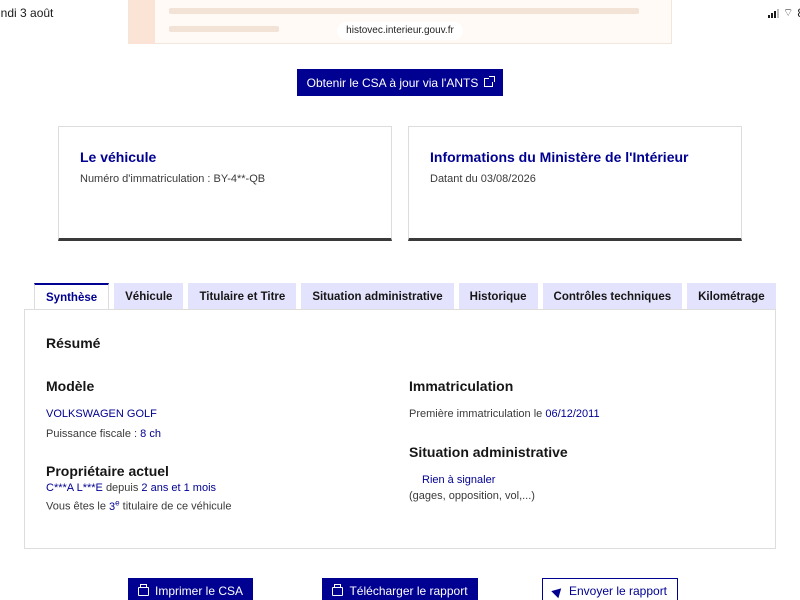  What do you see at coordinates (242, 296) in the screenshot?
I see `tab-titulaire: Titulaire et Titre` at bounding box center [242, 296].